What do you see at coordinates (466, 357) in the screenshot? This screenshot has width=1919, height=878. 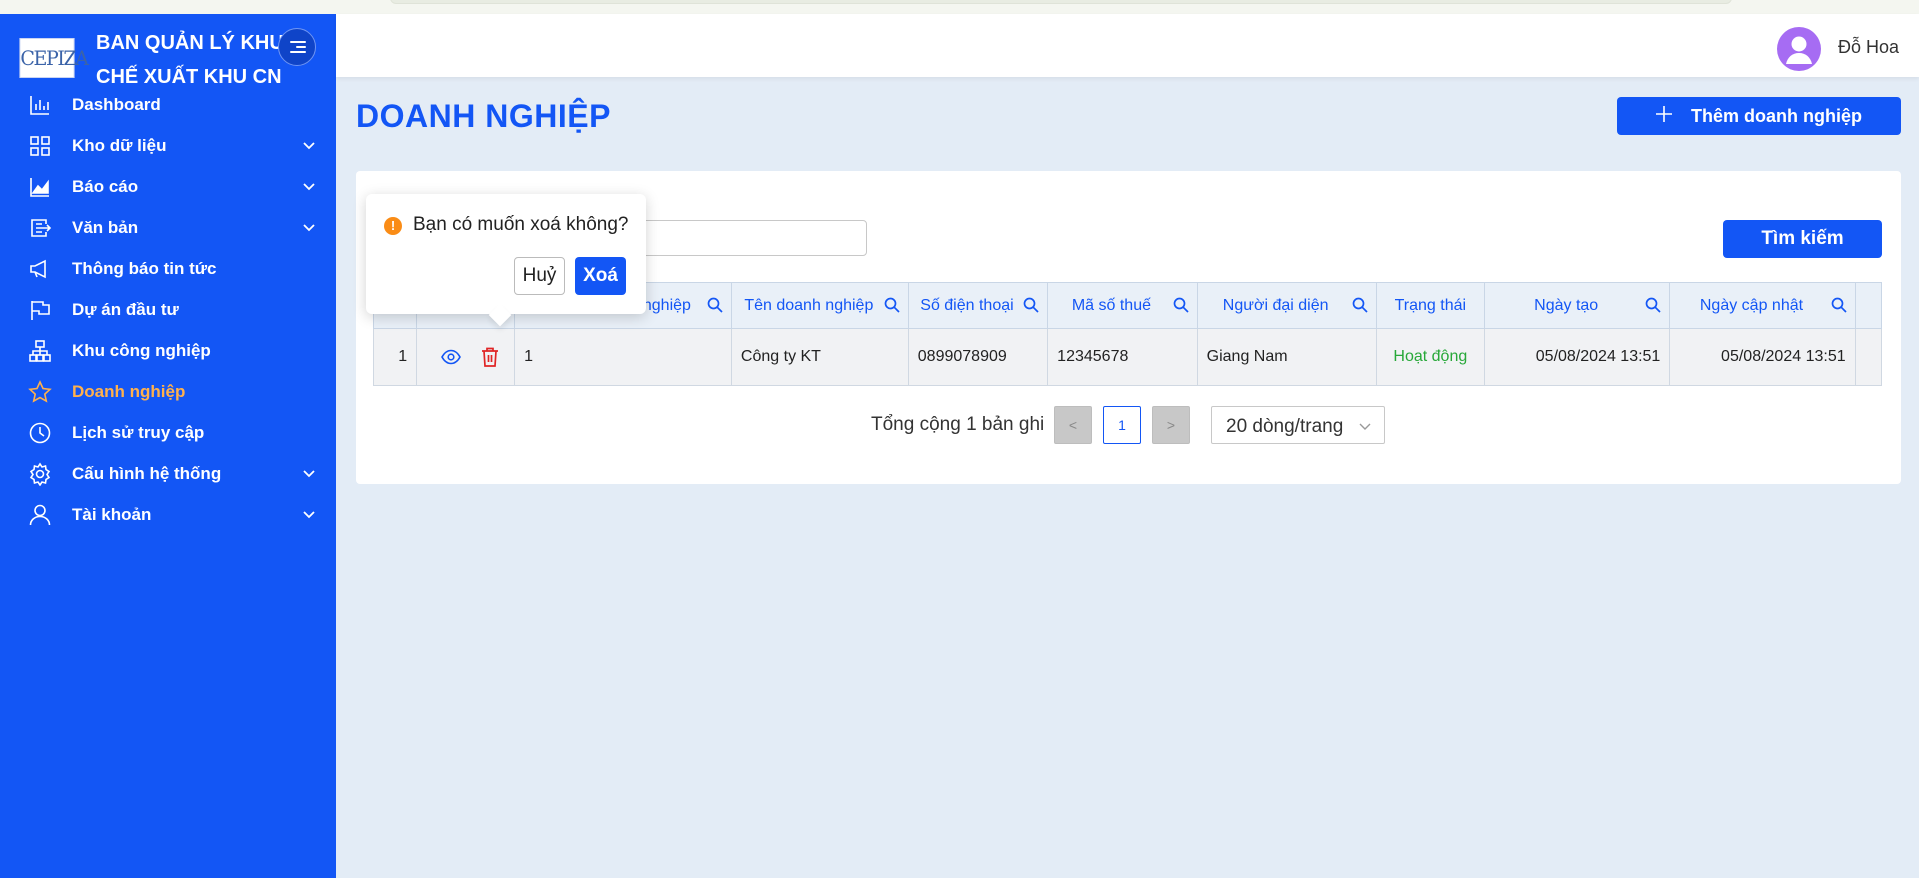 I see `cell-actions` at bounding box center [466, 357].